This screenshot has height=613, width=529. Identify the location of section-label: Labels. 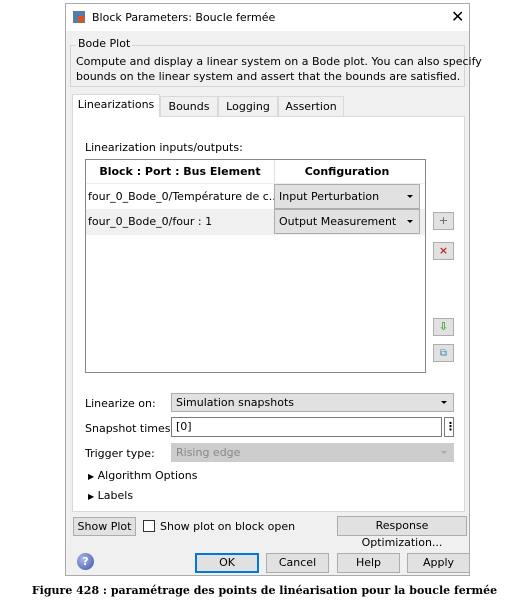
(115, 495).